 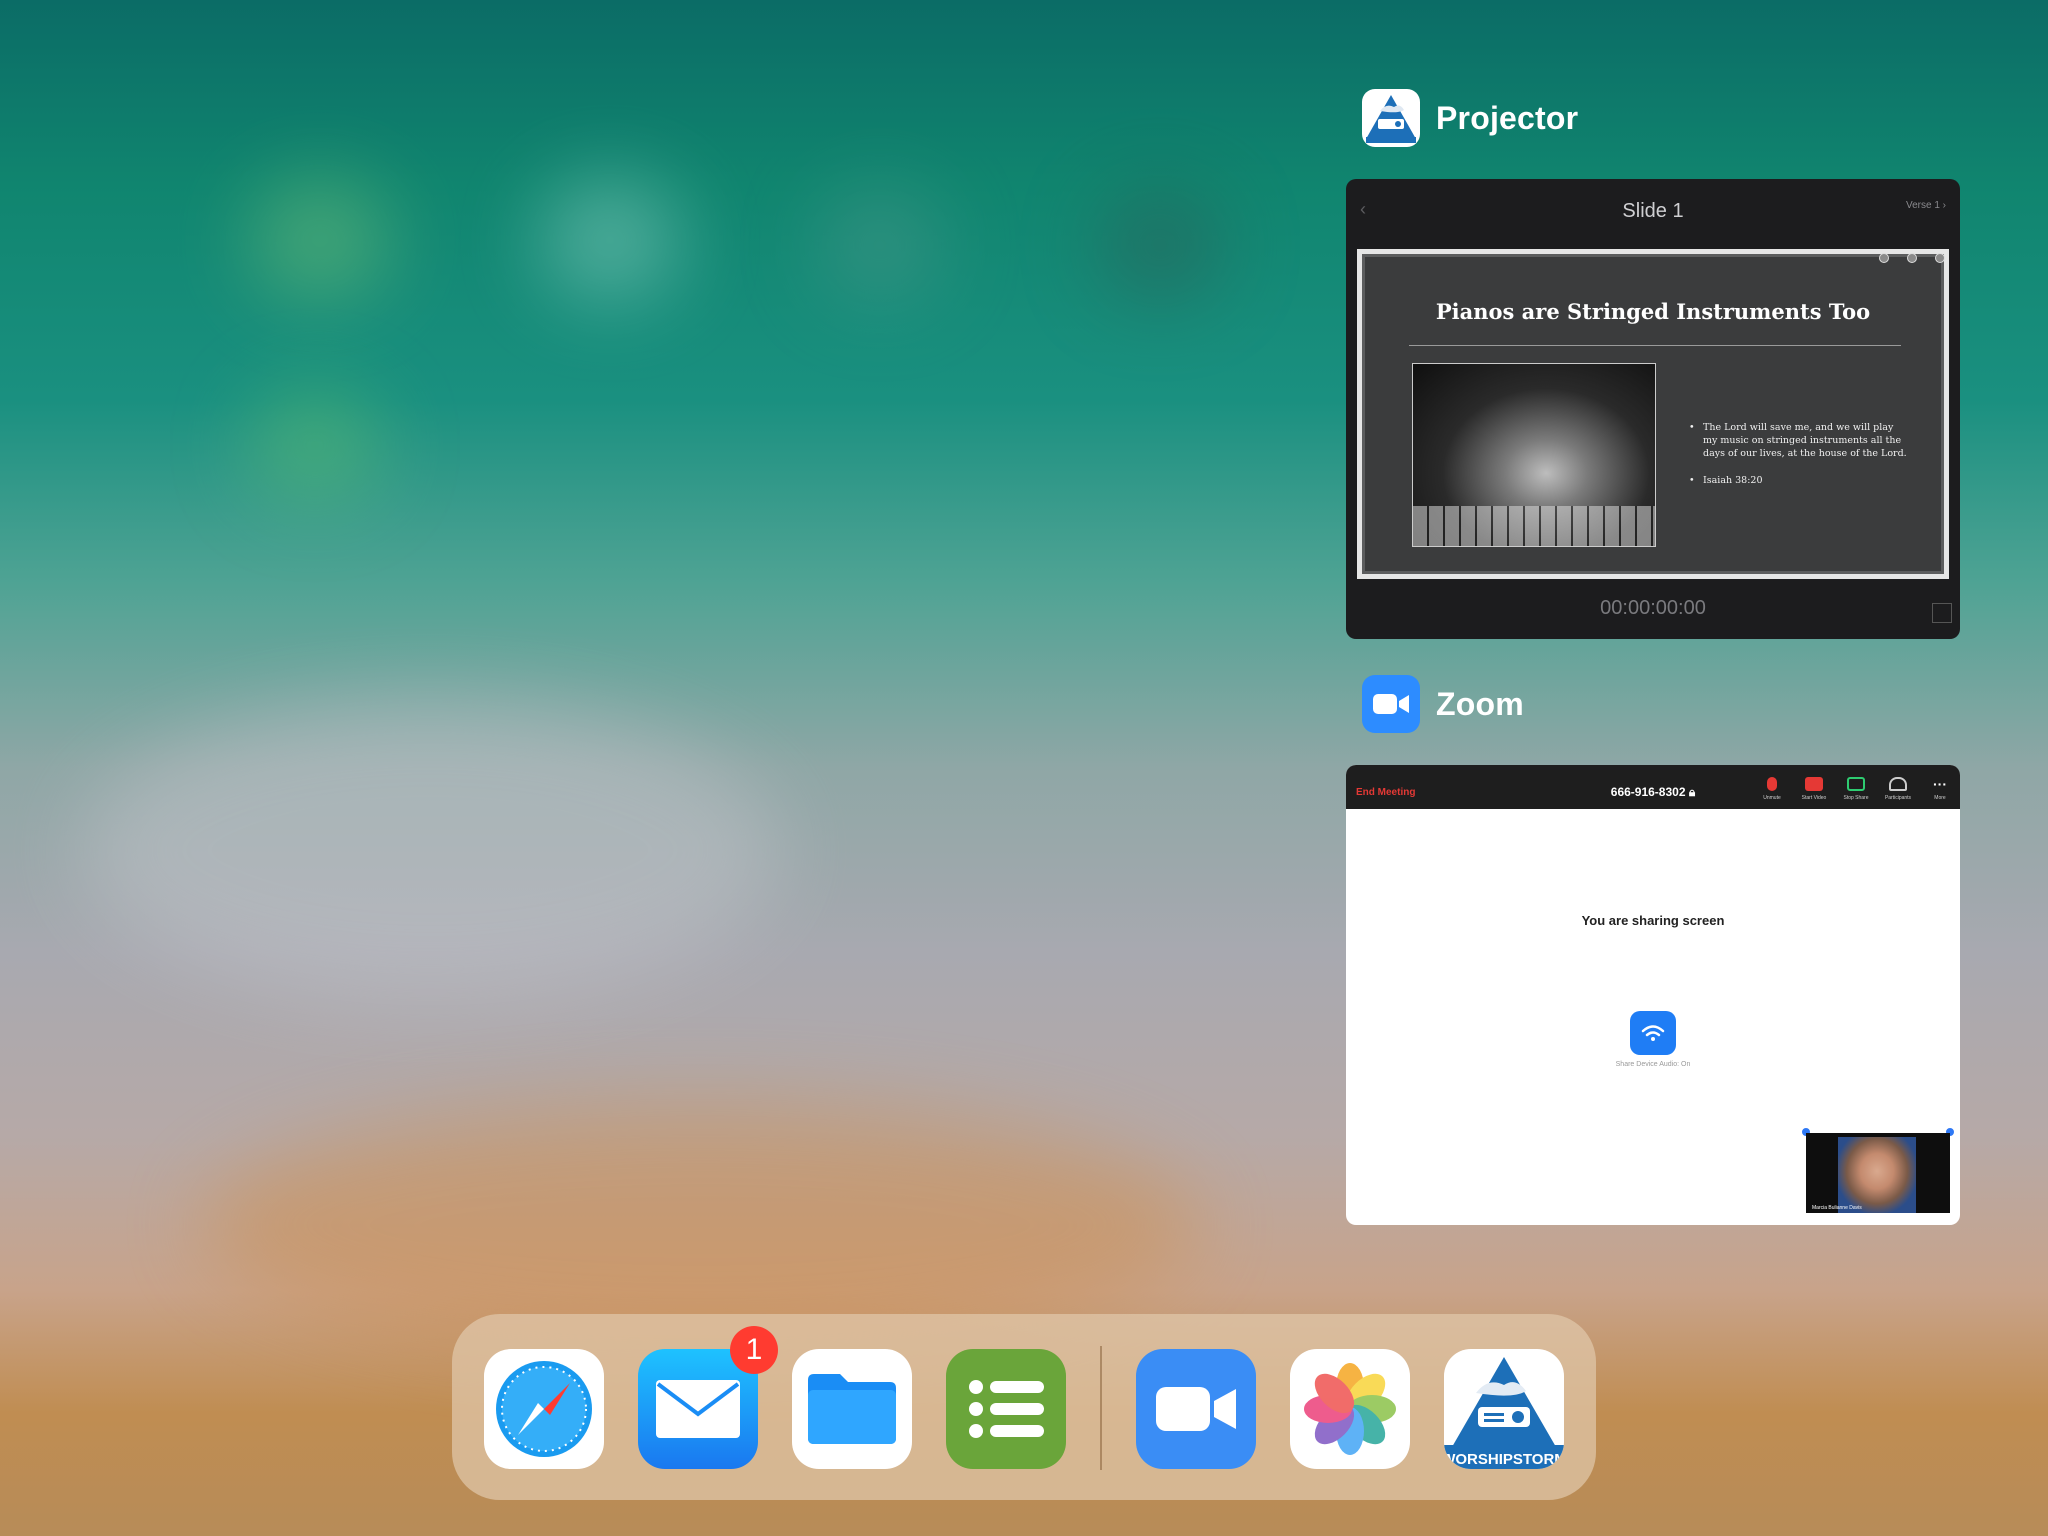 I want to click on dock: 1 WORSHIPSTORM, so click(x=1024, y=1407).